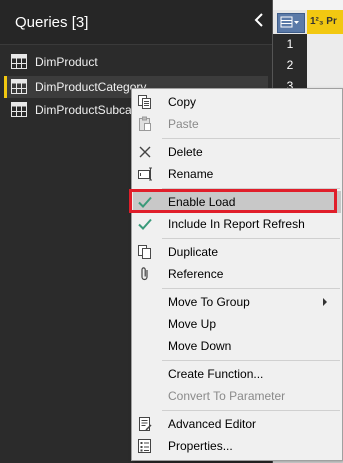 The width and height of the screenshot is (343, 463). What do you see at coordinates (145, 224) in the screenshot?
I see `checkmark-icon` at bounding box center [145, 224].